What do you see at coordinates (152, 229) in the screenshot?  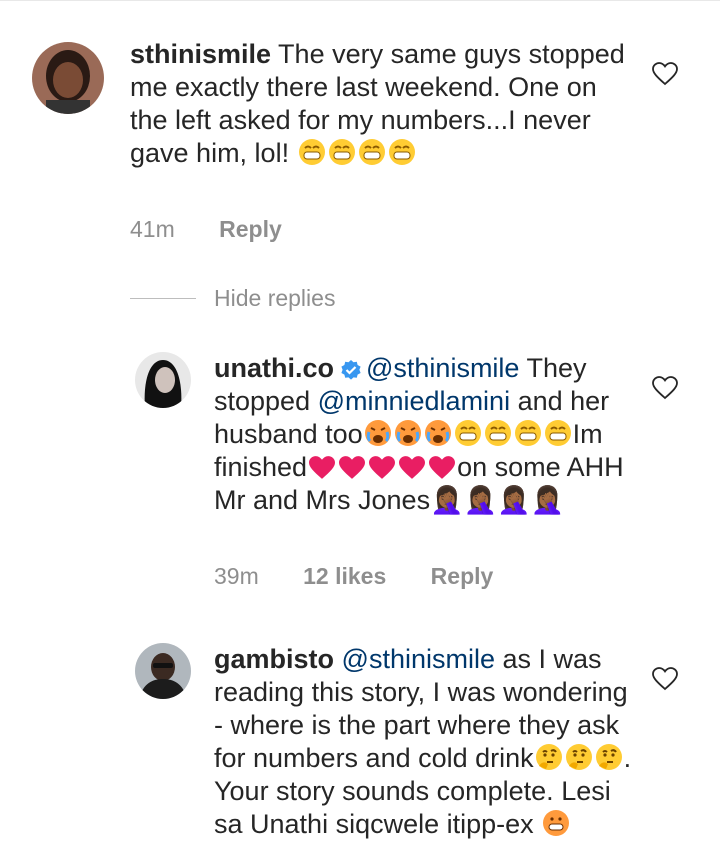 I see `timestamp: 41m` at bounding box center [152, 229].